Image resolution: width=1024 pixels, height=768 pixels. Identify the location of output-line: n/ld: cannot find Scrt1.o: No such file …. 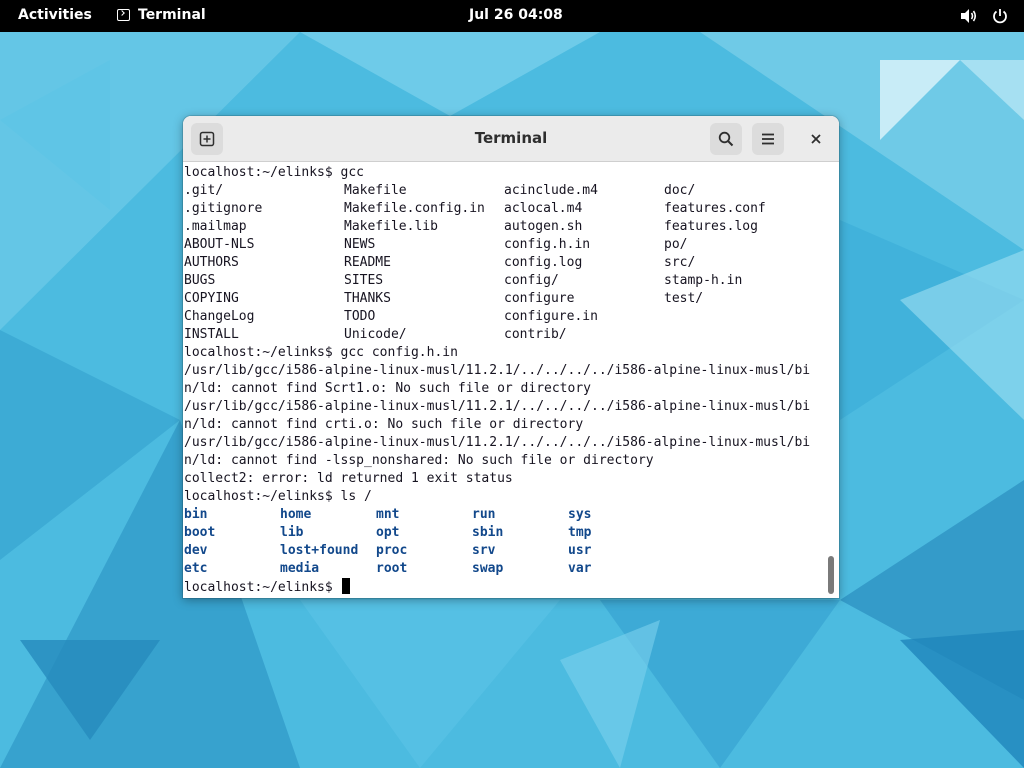
(387, 388).